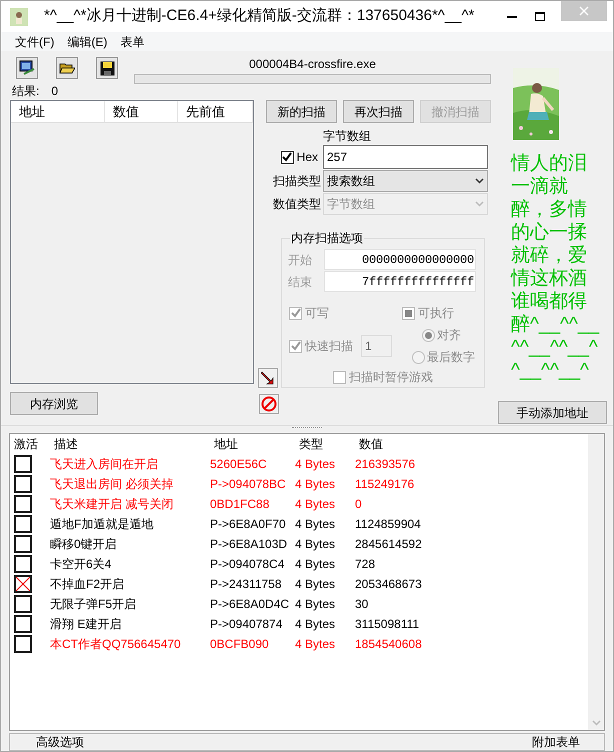  I want to click on button: 手动添加地址, so click(552, 412).